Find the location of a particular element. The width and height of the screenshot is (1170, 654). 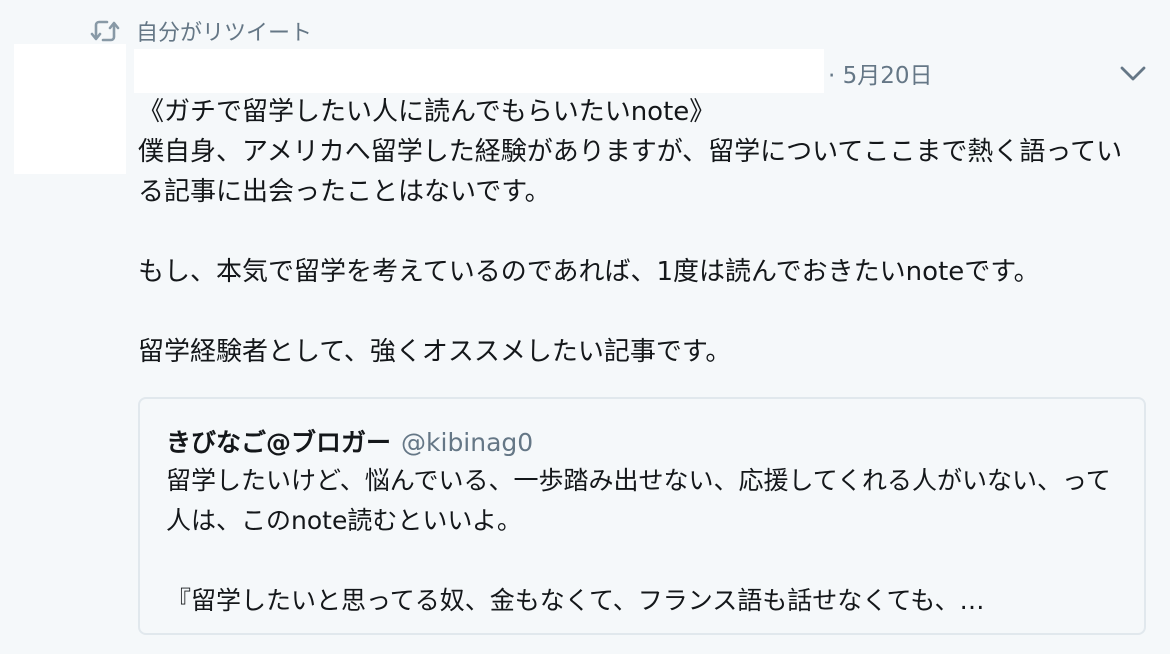

retweet-icon is located at coordinates (105, 31).